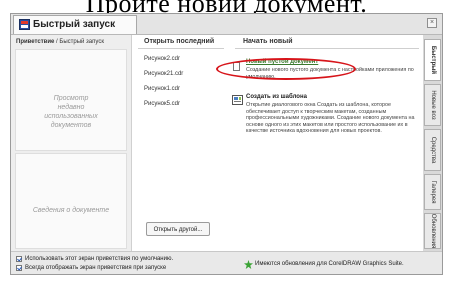  Describe the element at coordinates (79, 42) in the screenshot. I see `breadcrumb-rest: / Быстрый запуск` at that location.